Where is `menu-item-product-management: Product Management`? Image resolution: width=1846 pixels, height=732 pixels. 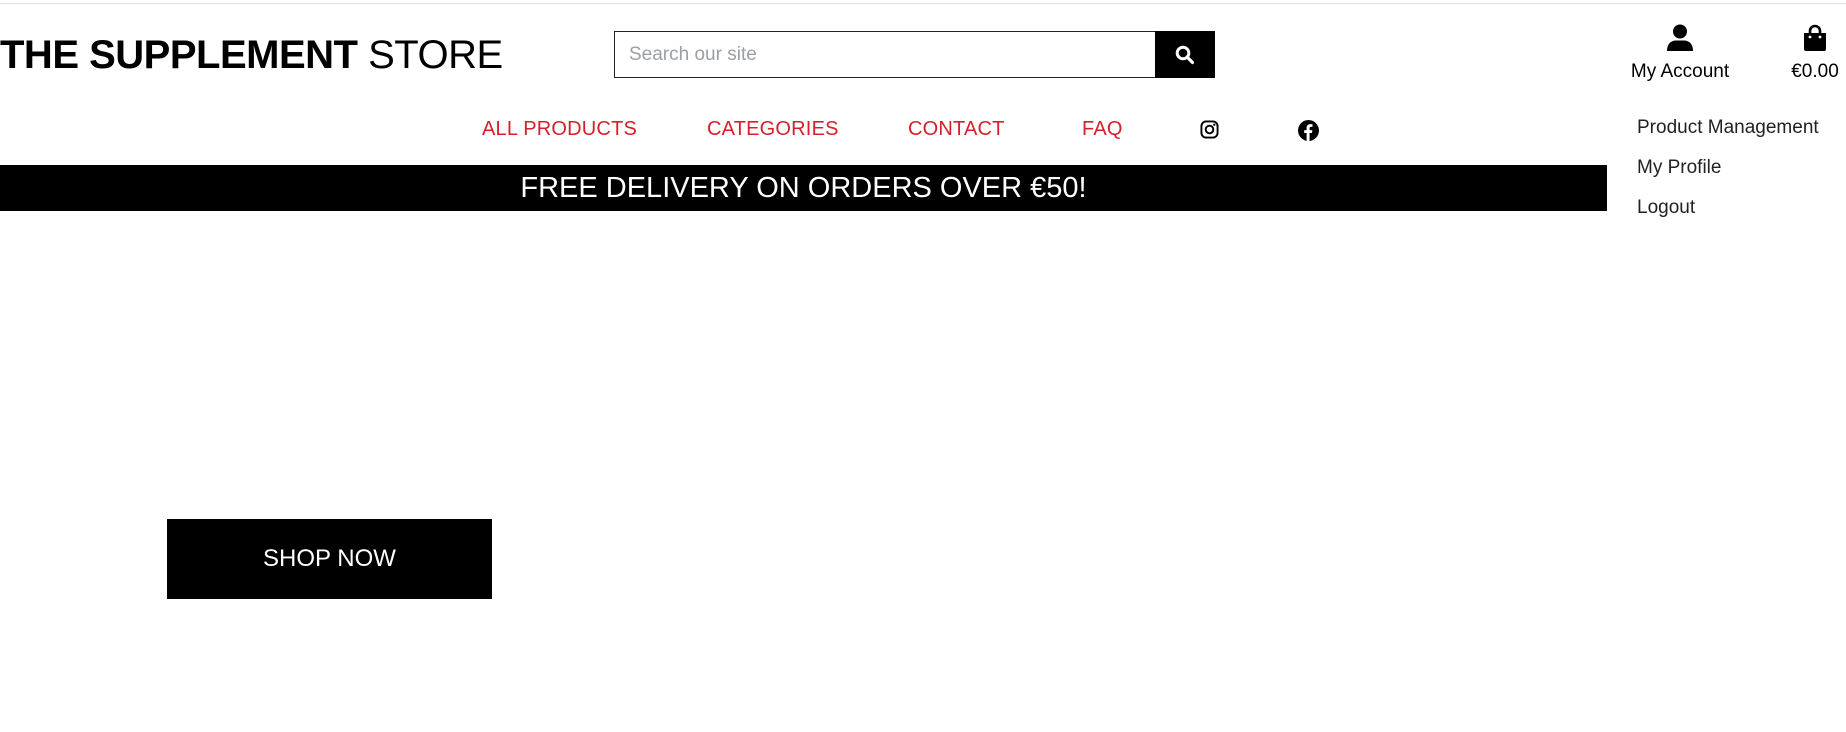
menu-item-product-management: Product Management is located at coordinates (1741, 136).